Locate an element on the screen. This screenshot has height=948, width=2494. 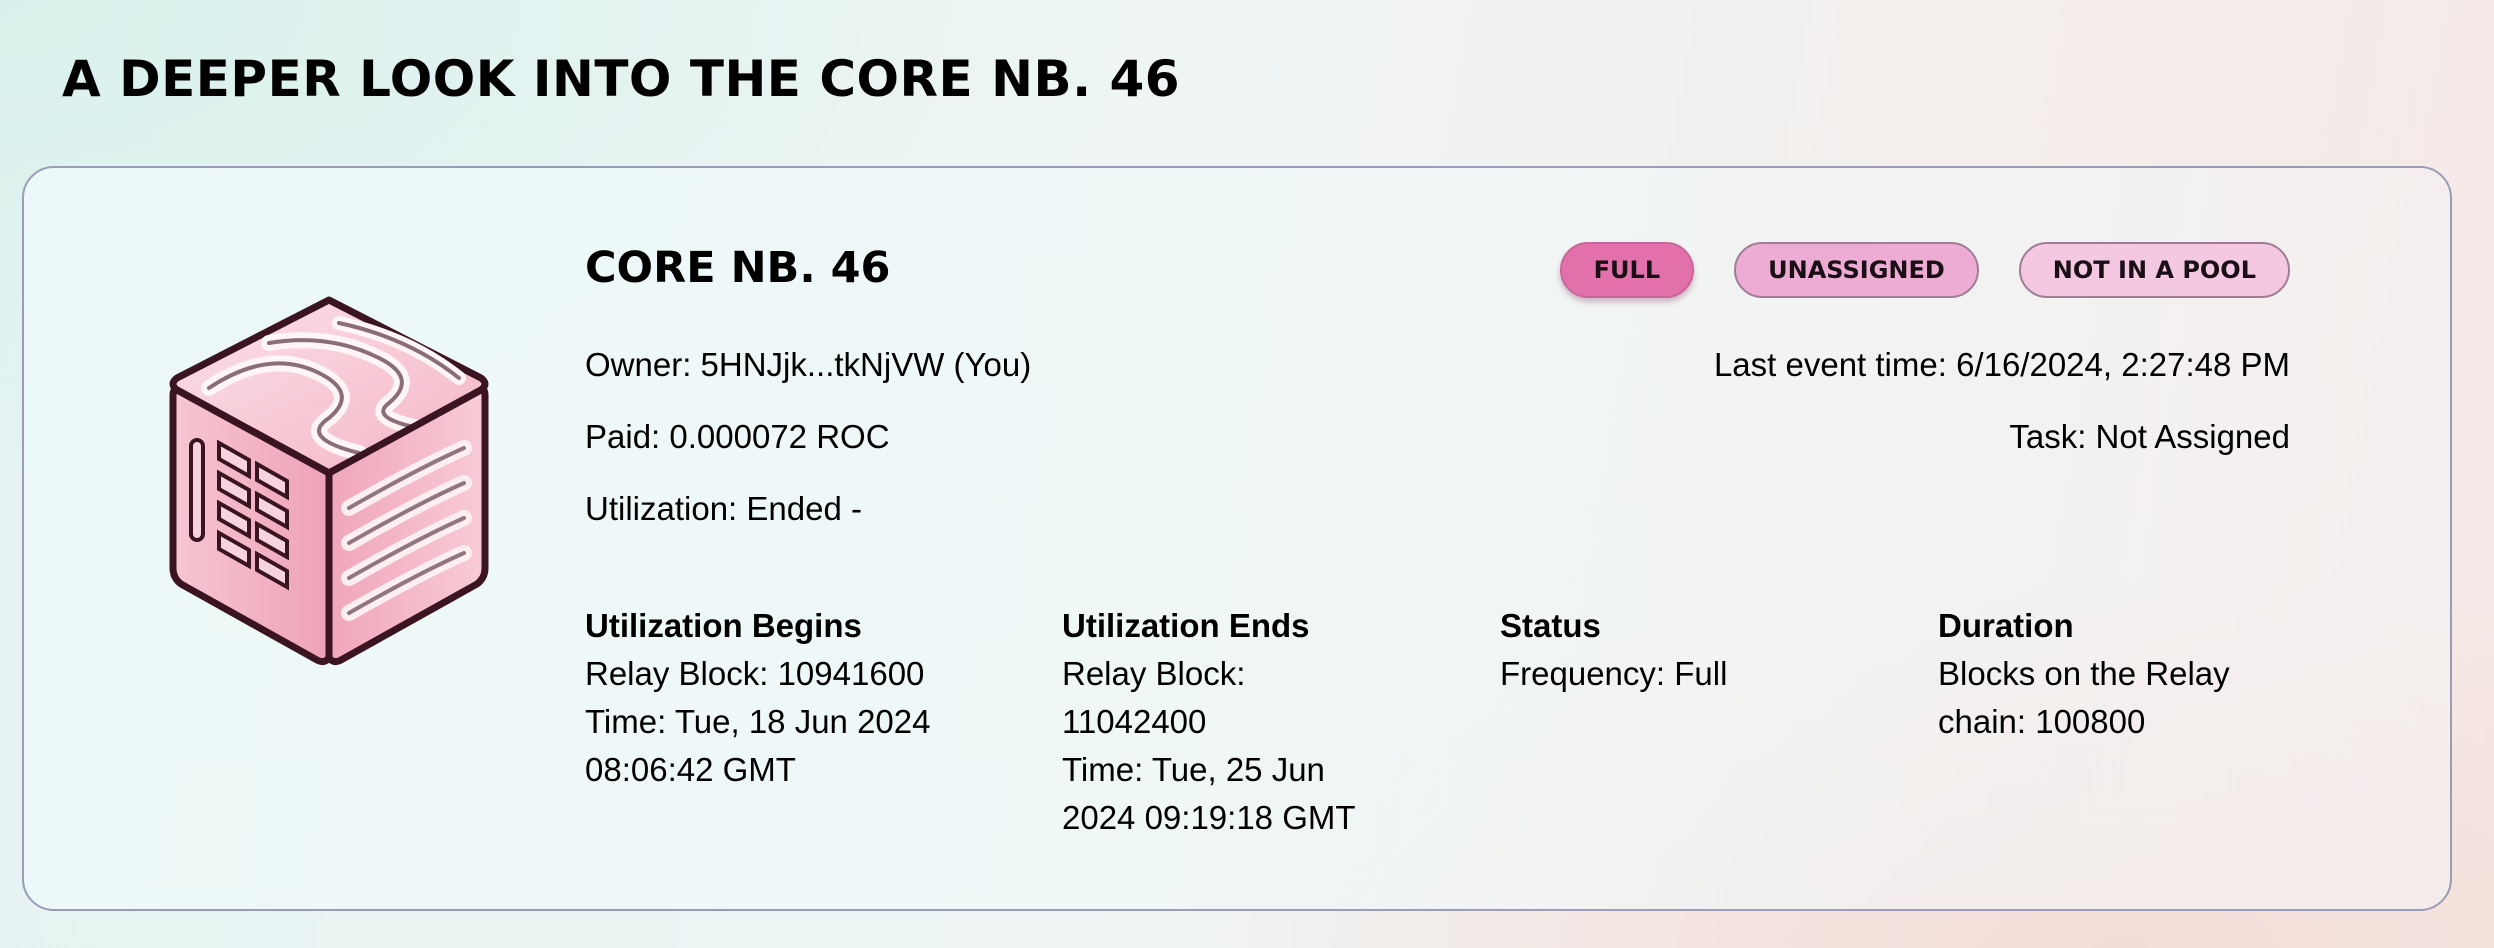
paid-text: Paid: 0.000072 ROC is located at coordinates (737, 436).